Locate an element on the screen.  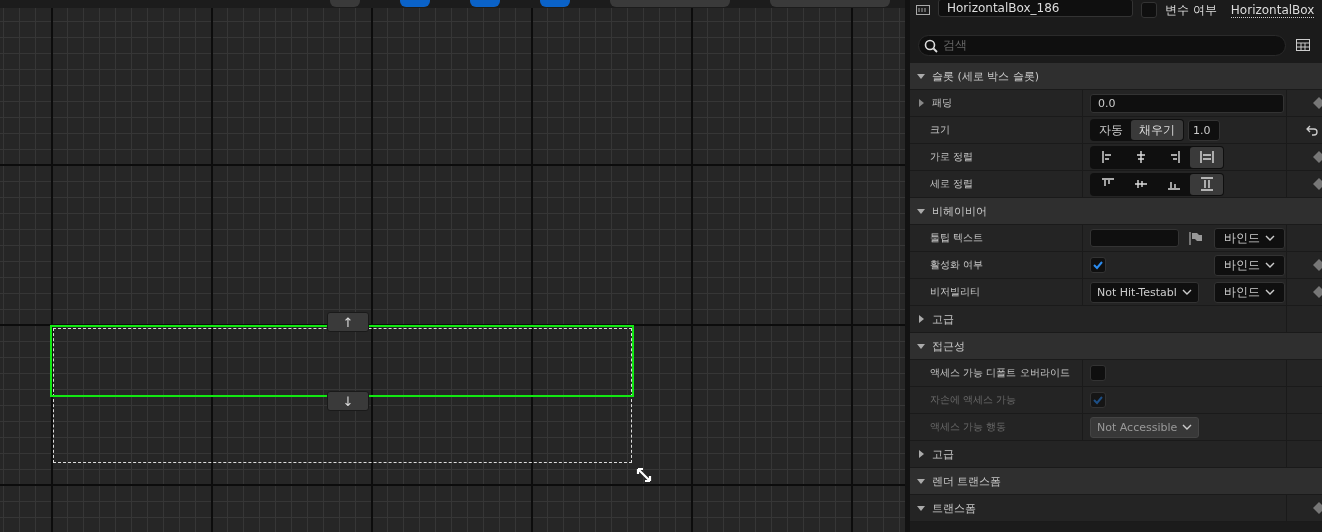
property-label: 액세스 가능 디폴트 오버라이드 is located at coordinates (1000, 373).